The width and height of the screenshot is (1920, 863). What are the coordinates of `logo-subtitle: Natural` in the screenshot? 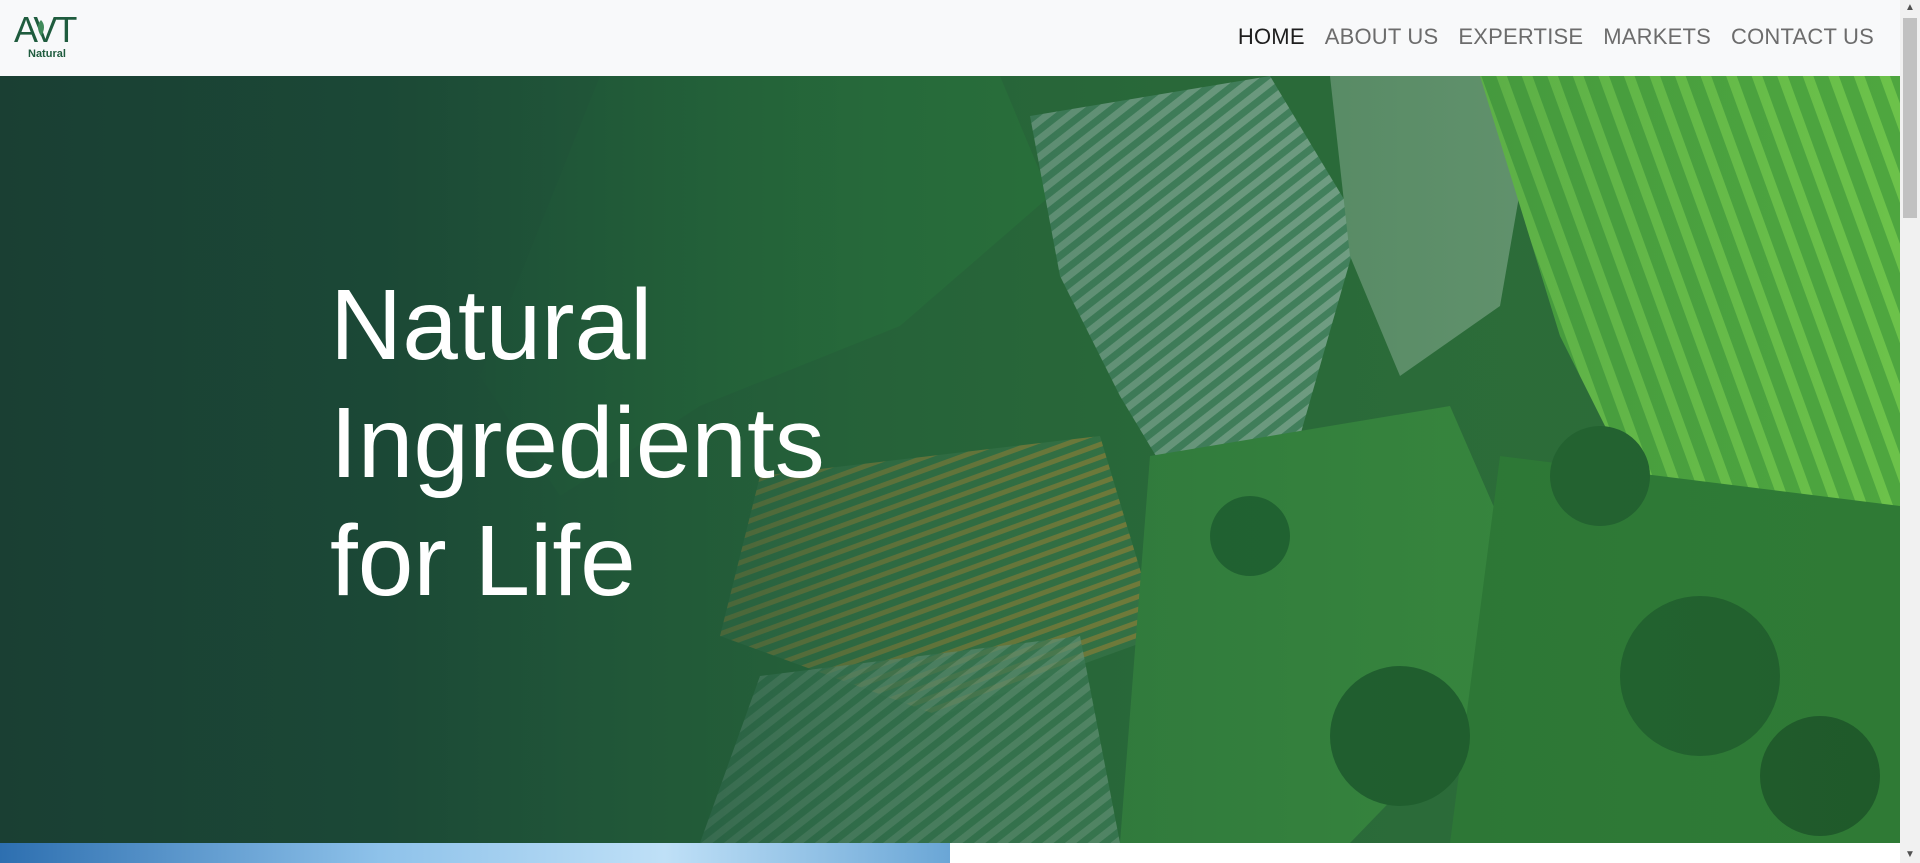 It's located at (47, 54).